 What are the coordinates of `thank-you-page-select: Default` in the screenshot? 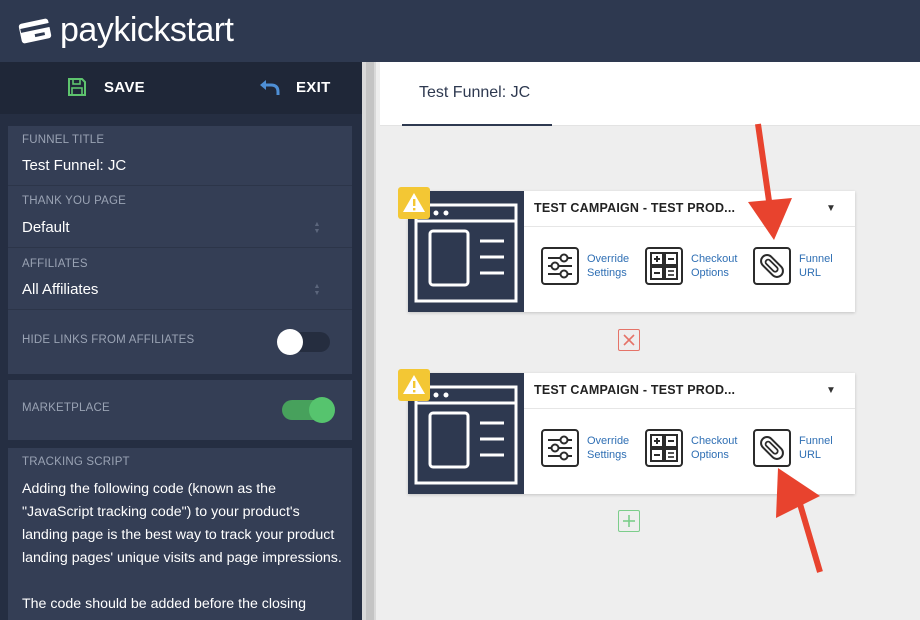 It's located at (46, 227).